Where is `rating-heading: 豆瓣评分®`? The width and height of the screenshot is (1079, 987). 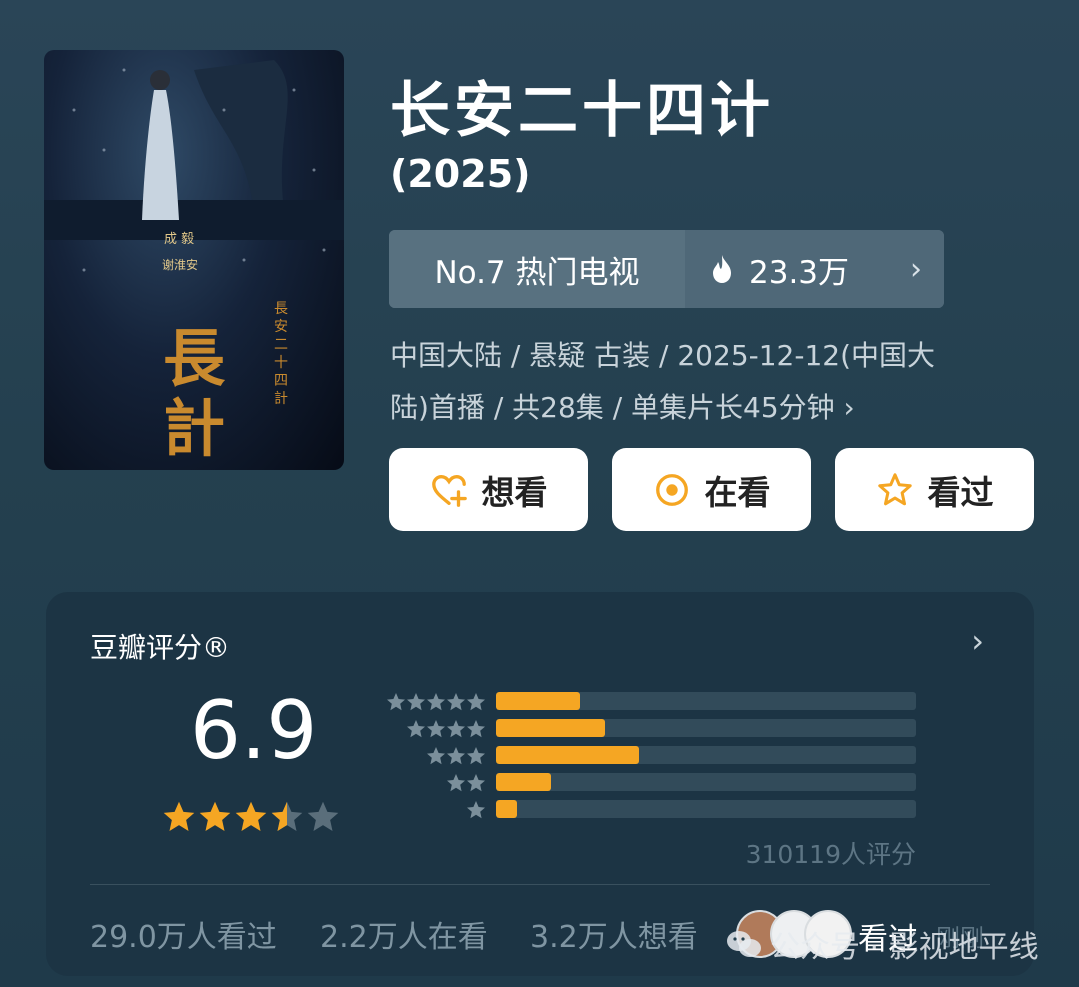 rating-heading: 豆瓣评分® is located at coordinates (160, 647).